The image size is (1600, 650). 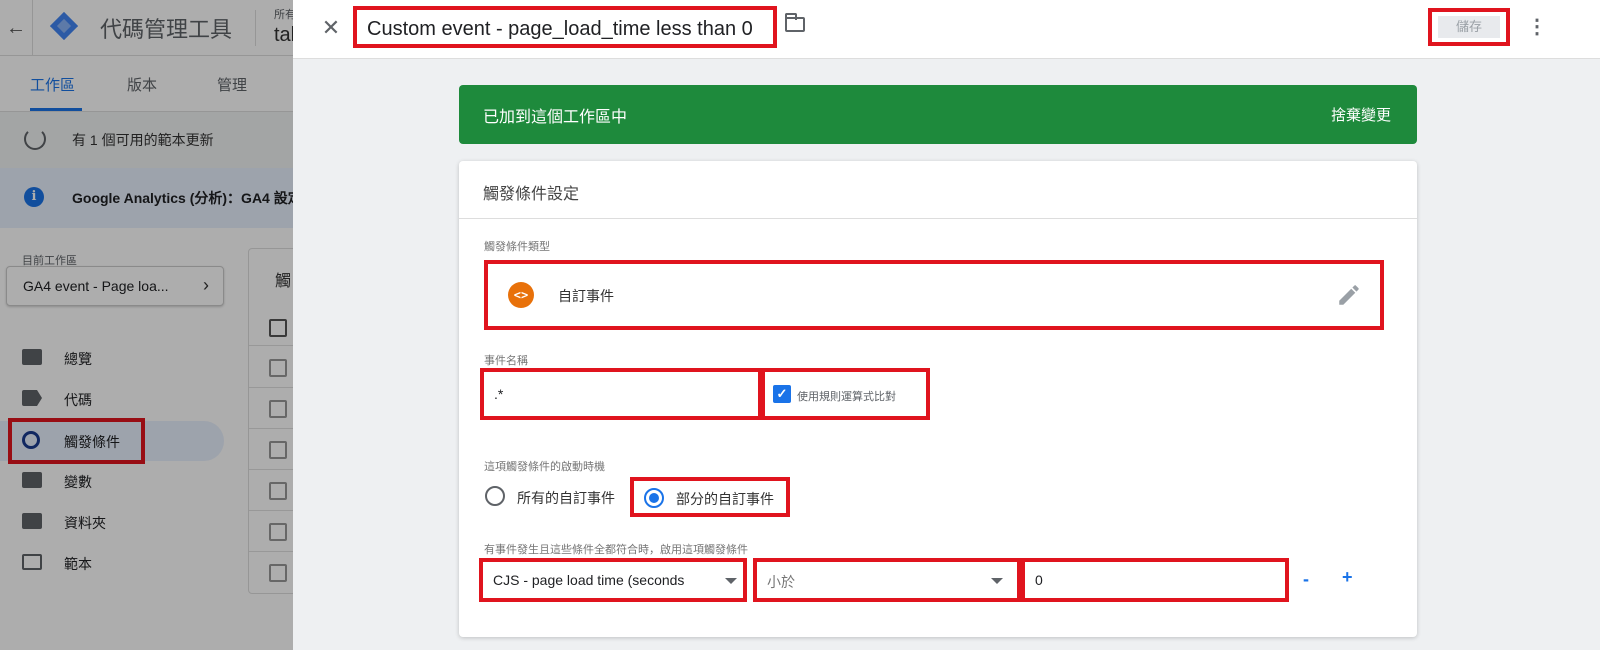 What do you see at coordinates (1155, 580) in the screenshot?
I see `condition-value-field: 0` at bounding box center [1155, 580].